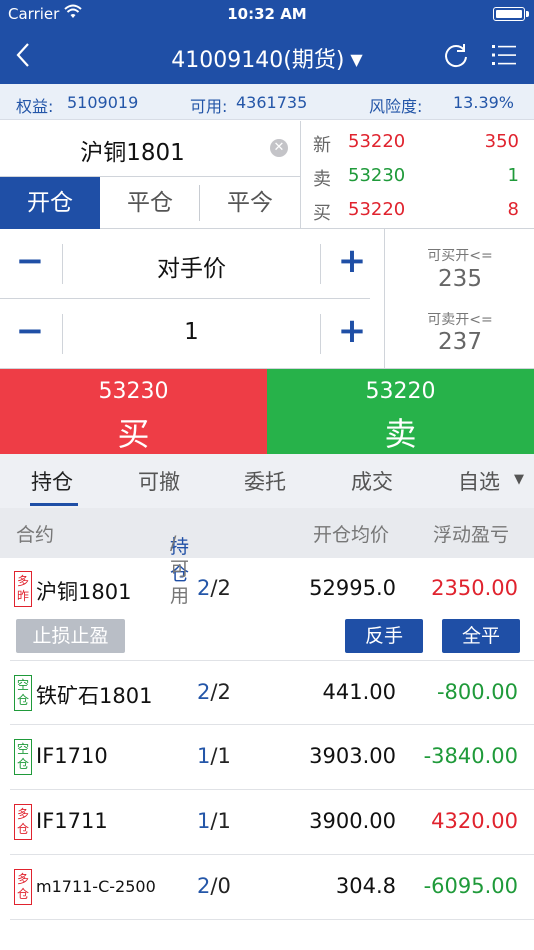 The width and height of the screenshot is (534, 950). I want to click on price-input: 对手价, so click(191, 266).